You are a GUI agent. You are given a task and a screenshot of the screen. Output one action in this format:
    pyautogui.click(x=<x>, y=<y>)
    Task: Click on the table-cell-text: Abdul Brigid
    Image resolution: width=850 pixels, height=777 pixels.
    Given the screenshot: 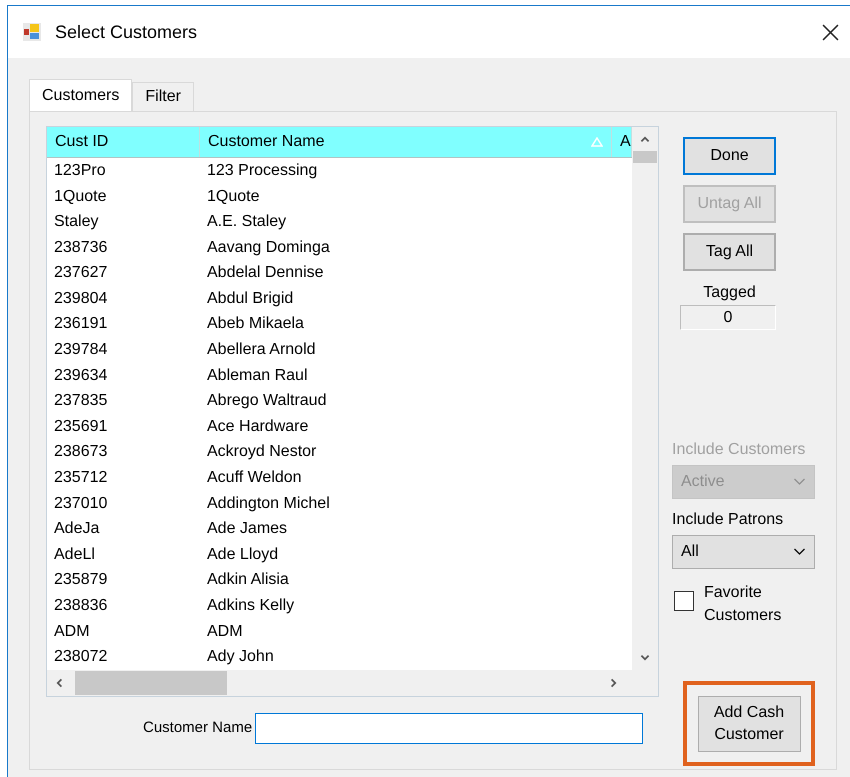 What is the action you would take?
    pyautogui.click(x=250, y=298)
    